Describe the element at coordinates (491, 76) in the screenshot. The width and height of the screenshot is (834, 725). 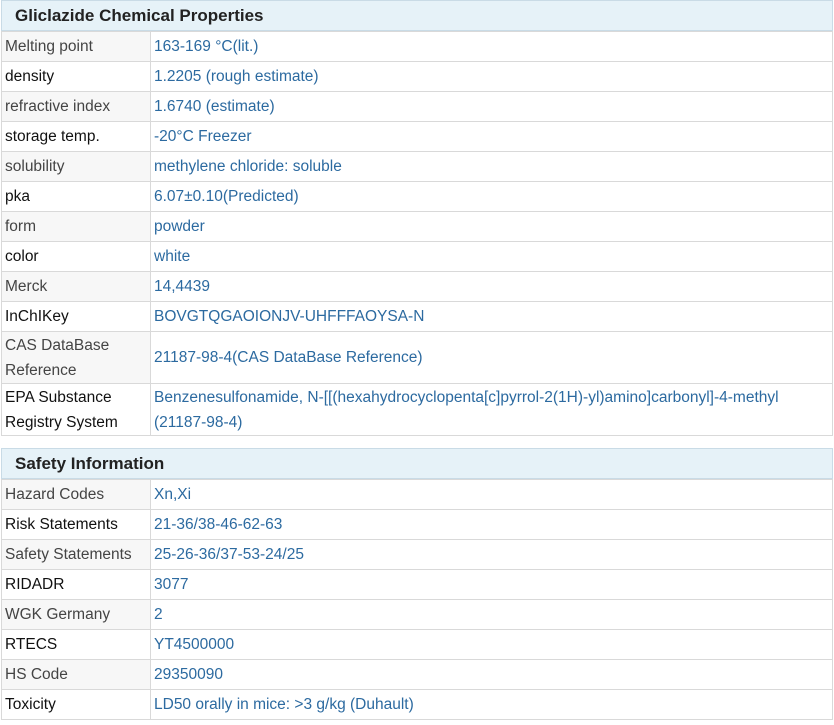
I see `property-value: 1.2205 (rough estimate)` at that location.